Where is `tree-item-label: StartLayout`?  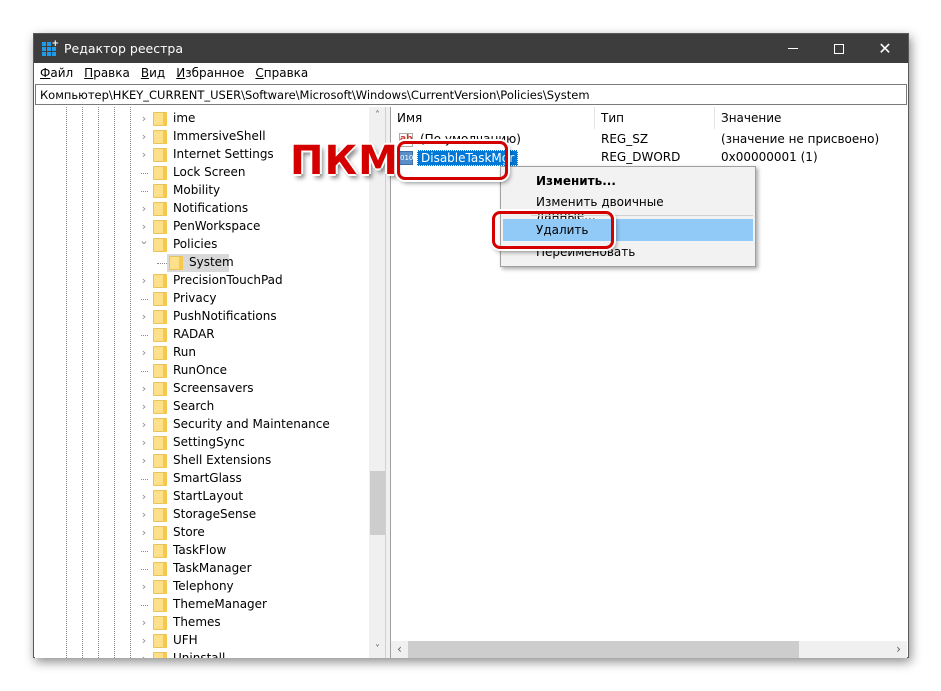 tree-item-label: StartLayout is located at coordinates (208, 496).